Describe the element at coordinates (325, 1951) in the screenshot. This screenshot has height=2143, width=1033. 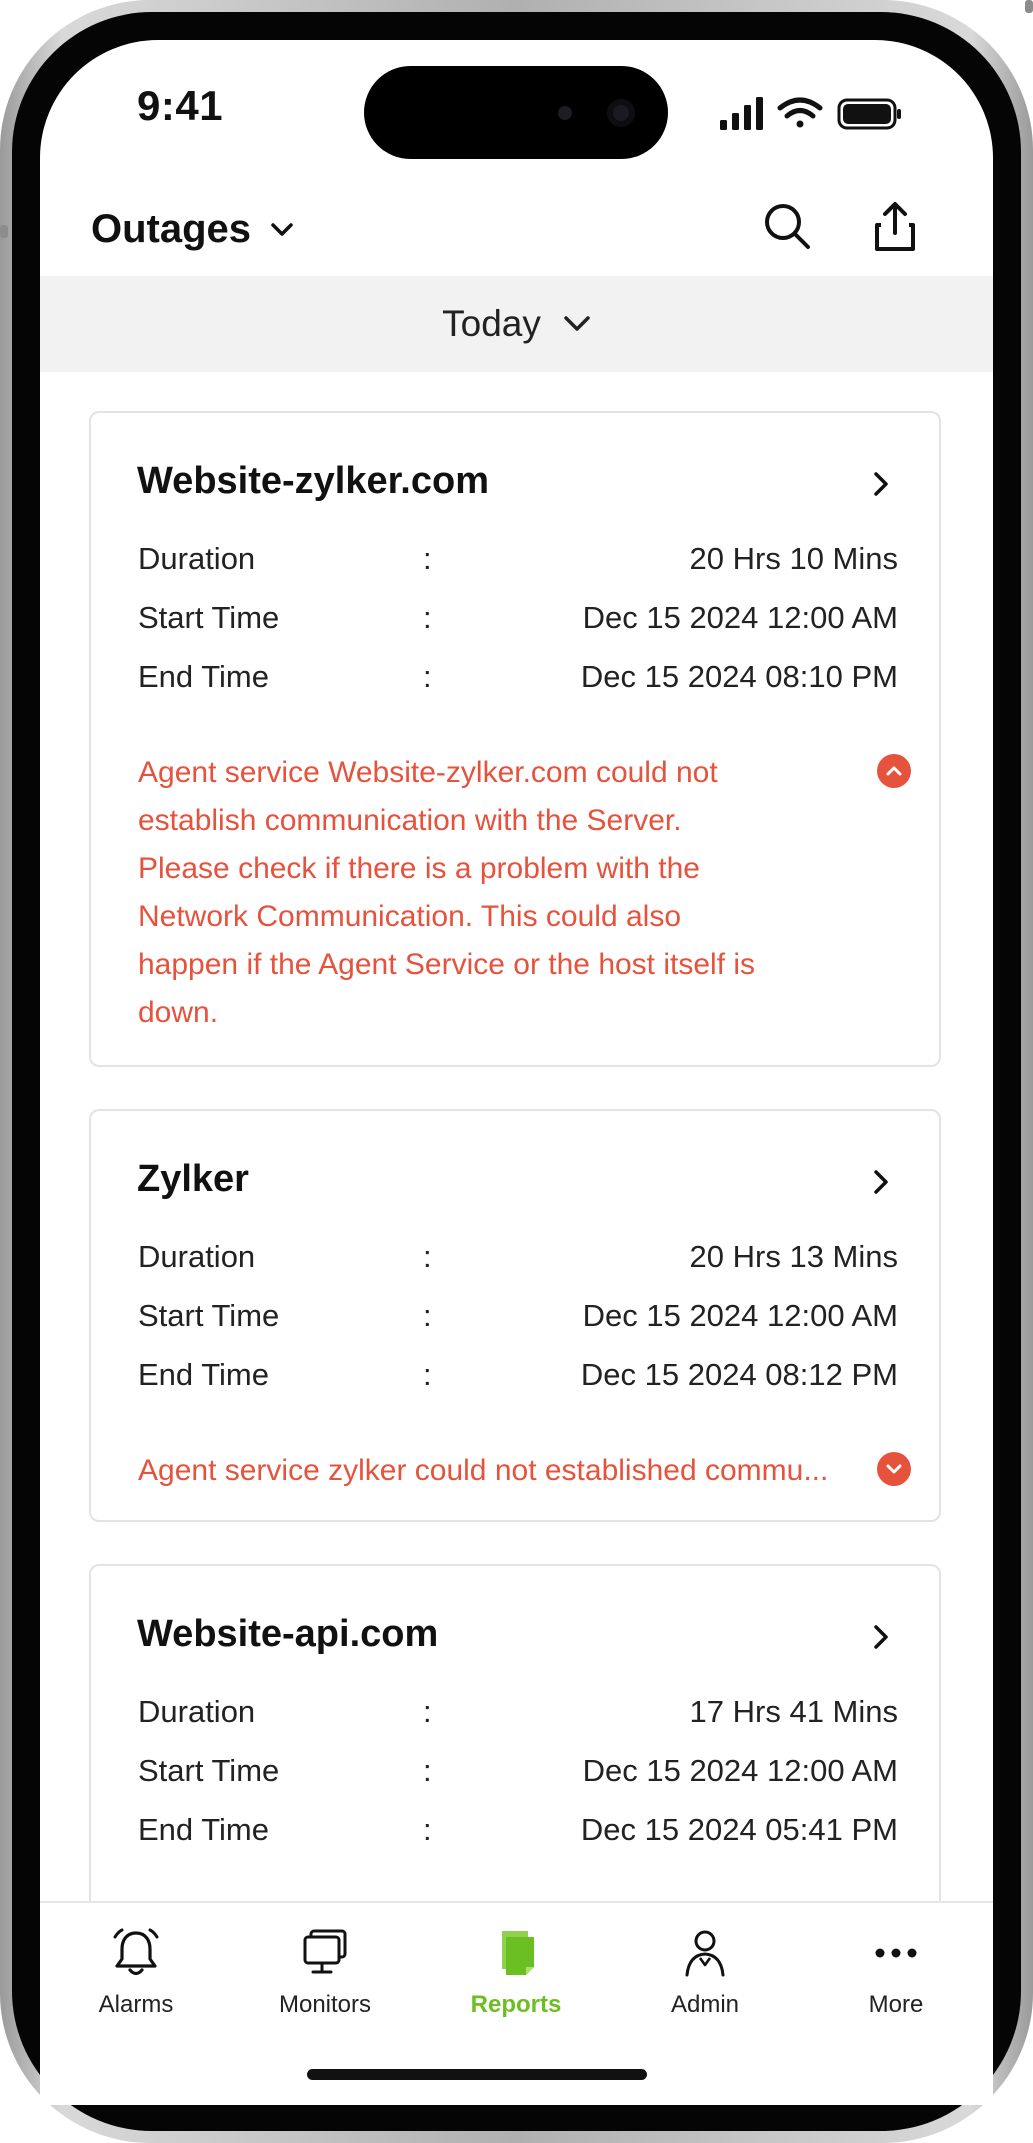
I see `monitors-icon` at that location.